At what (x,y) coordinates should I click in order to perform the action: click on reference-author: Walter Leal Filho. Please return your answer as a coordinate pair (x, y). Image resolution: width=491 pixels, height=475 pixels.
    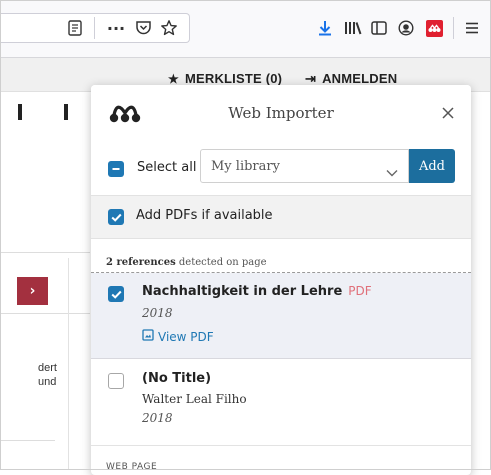
    Looking at the image, I should click on (194, 399).